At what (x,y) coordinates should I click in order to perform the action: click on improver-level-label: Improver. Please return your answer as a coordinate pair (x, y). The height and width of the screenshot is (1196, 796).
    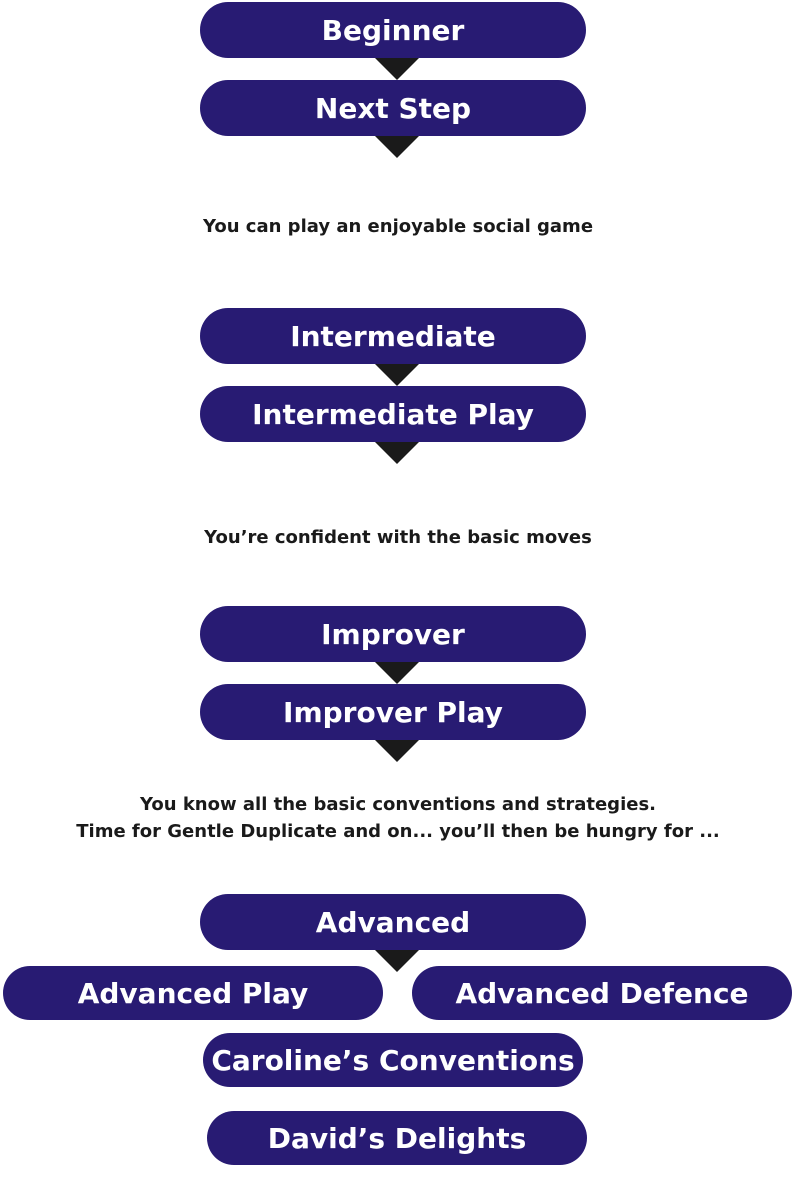
    Looking at the image, I should click on (393, 634).